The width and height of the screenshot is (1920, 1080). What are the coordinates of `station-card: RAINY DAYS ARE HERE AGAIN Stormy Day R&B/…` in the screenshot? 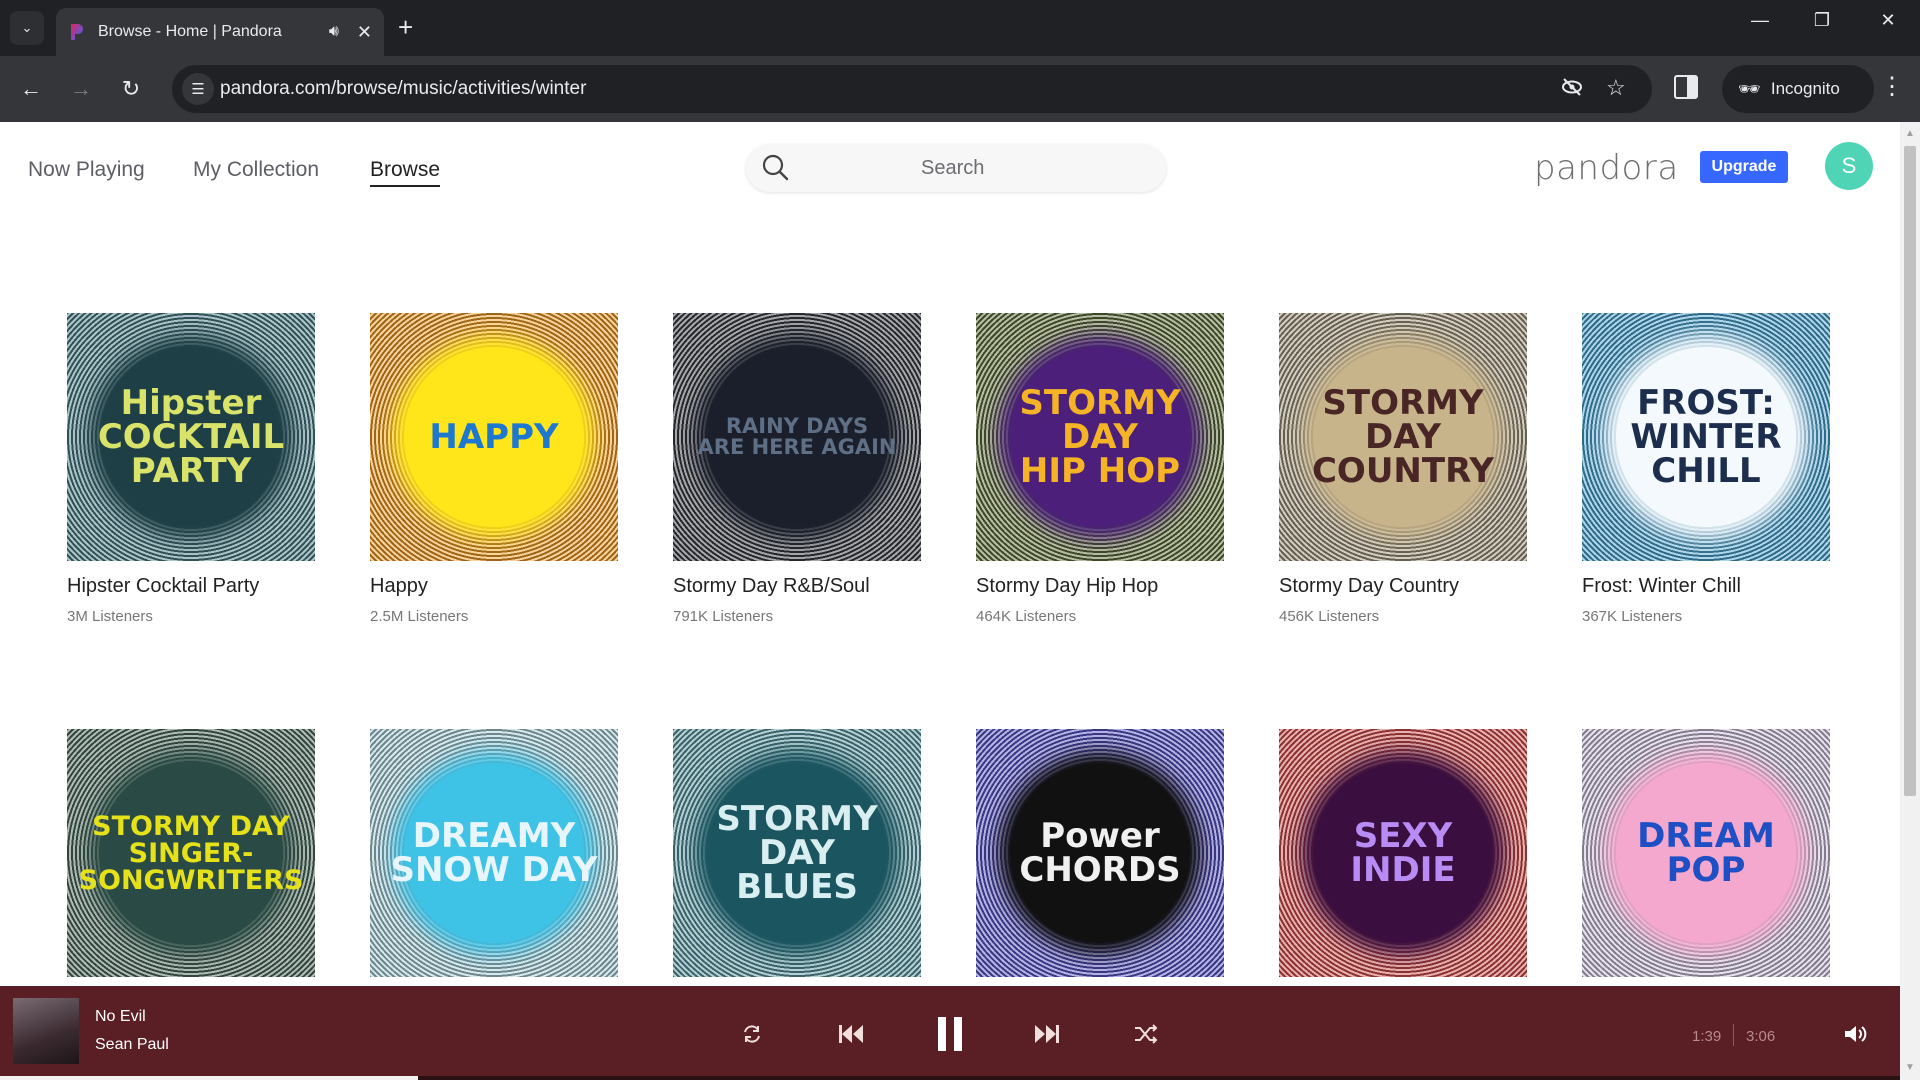 It's located at (797, 469).